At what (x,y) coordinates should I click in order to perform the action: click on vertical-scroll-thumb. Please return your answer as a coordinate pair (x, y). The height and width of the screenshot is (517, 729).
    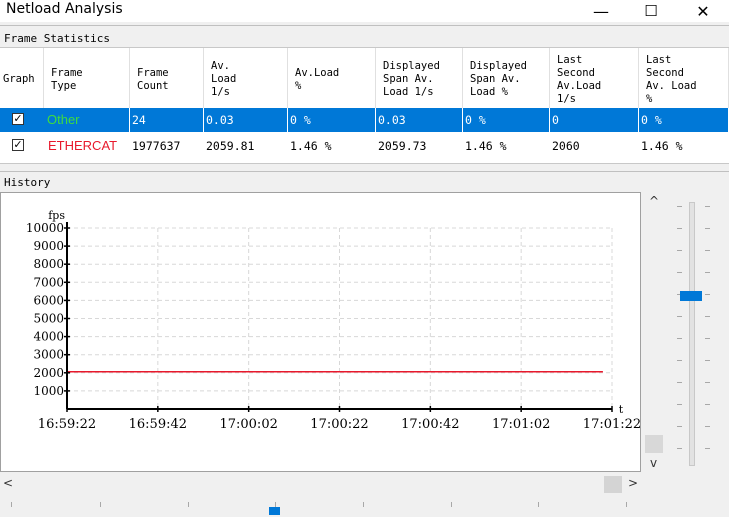
    Looking at the image, I should click on (654, 444).